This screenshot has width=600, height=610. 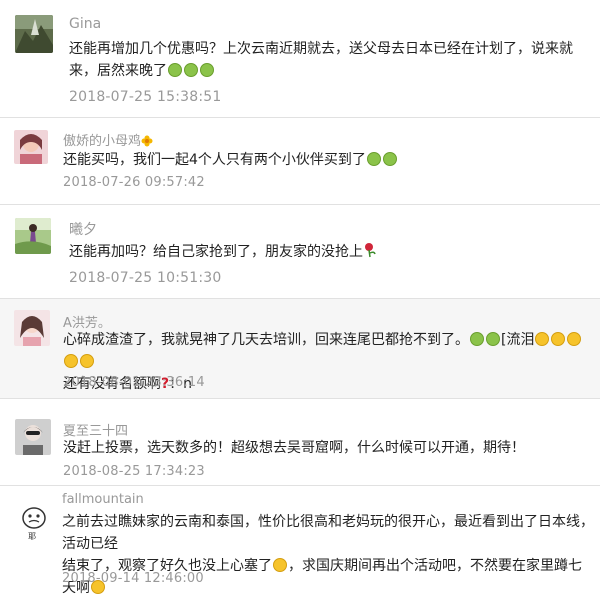 I want to click on timestamp: 2018-07-25 15:38:51, so click(x=145, y=97).